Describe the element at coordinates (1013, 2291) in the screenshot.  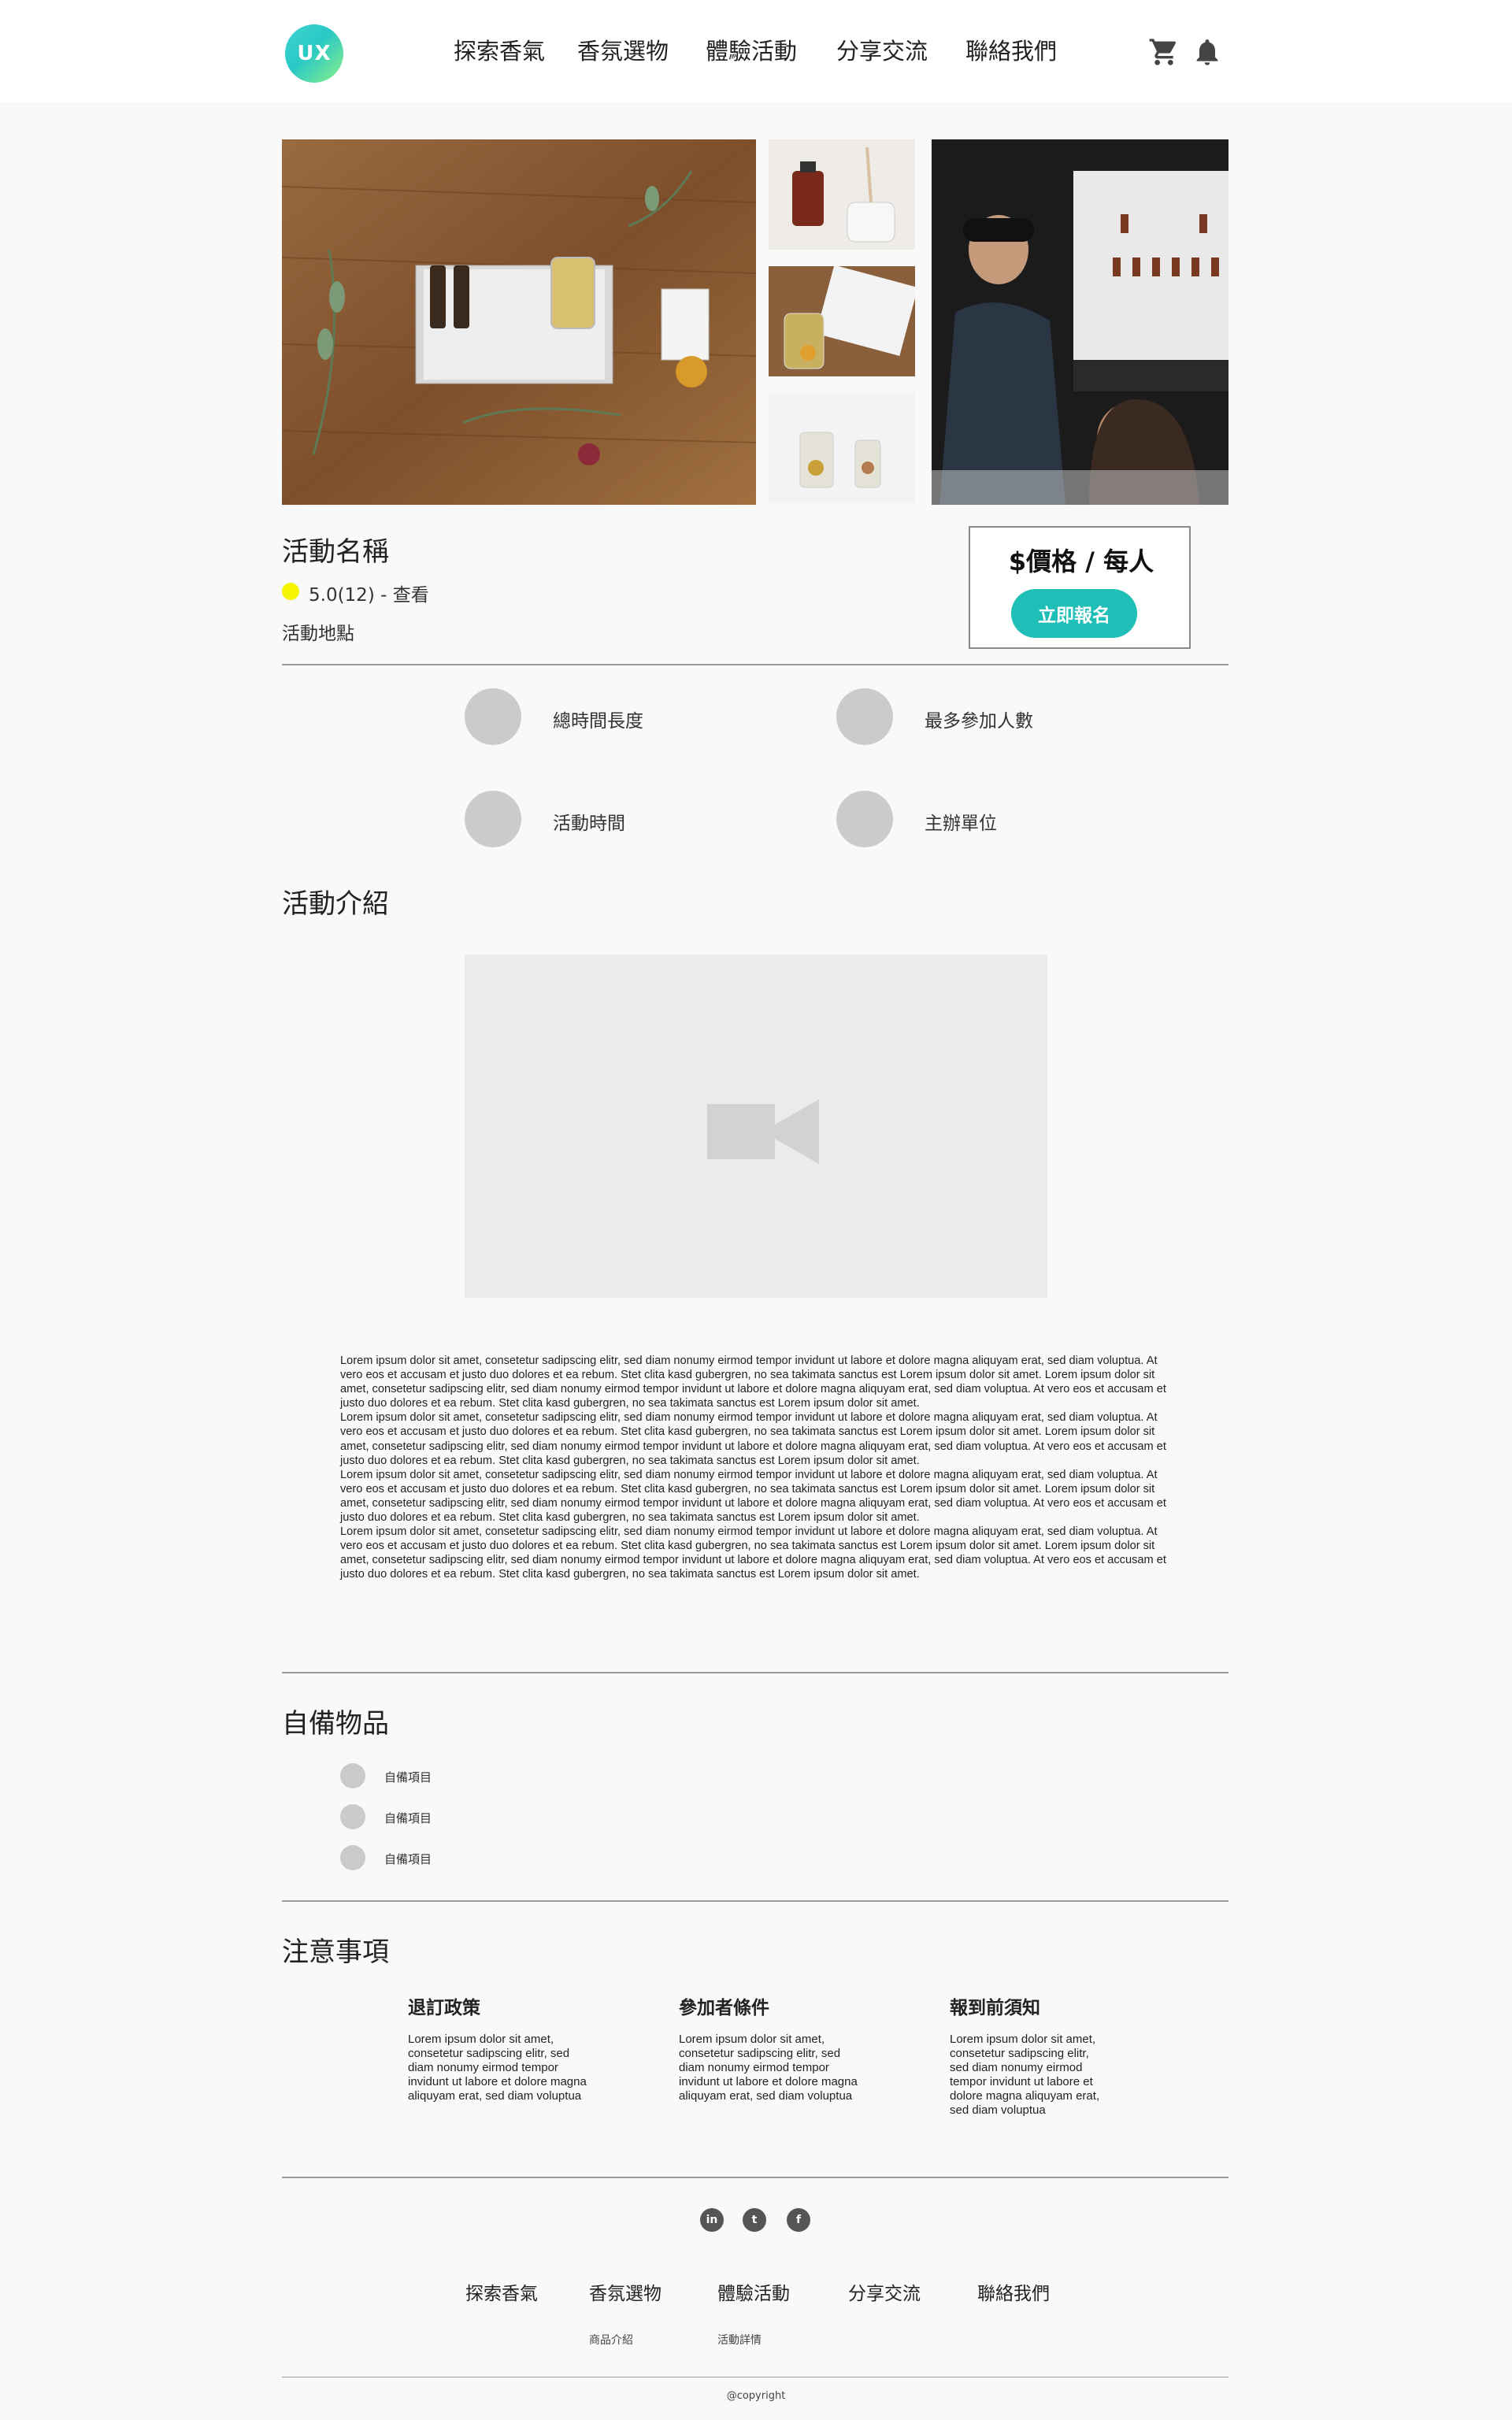
I see `footer-nav-contact: 聯絡我們` at that location.